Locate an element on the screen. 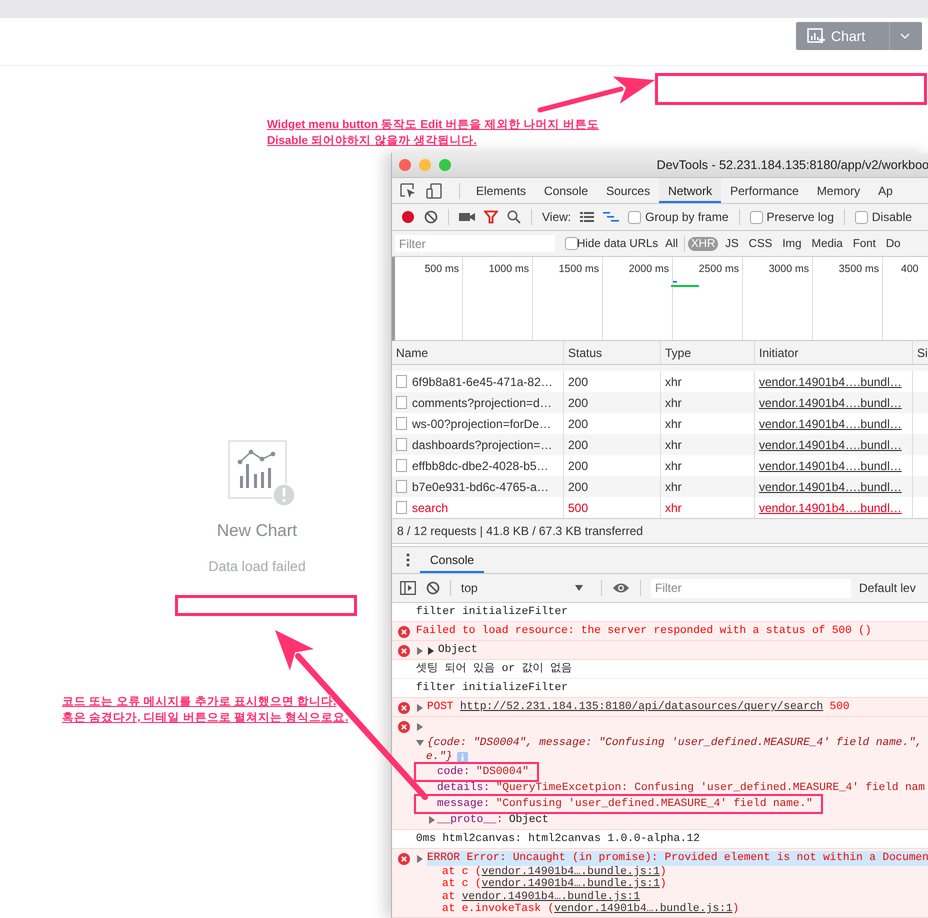 The width and height of the screenshot is (928, 918). property-value: Object is located at coordinates (529, 820).